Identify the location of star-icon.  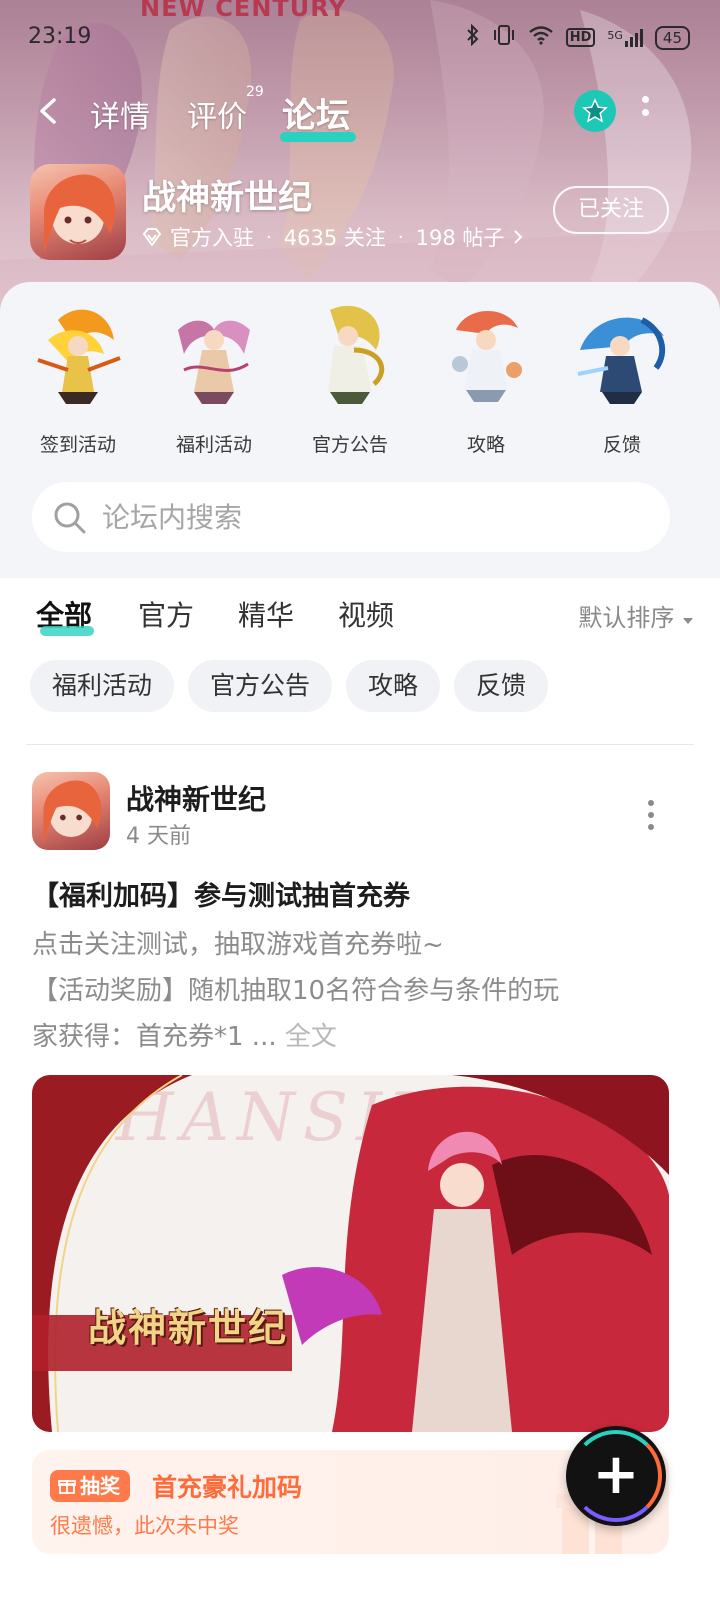
(595, 110).